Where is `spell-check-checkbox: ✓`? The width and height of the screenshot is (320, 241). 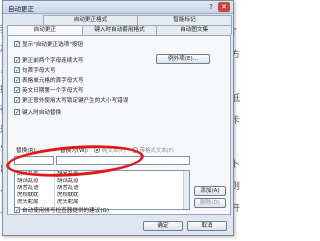 spell-check-checkbox: ✓ is located at coordinates (17, 210).